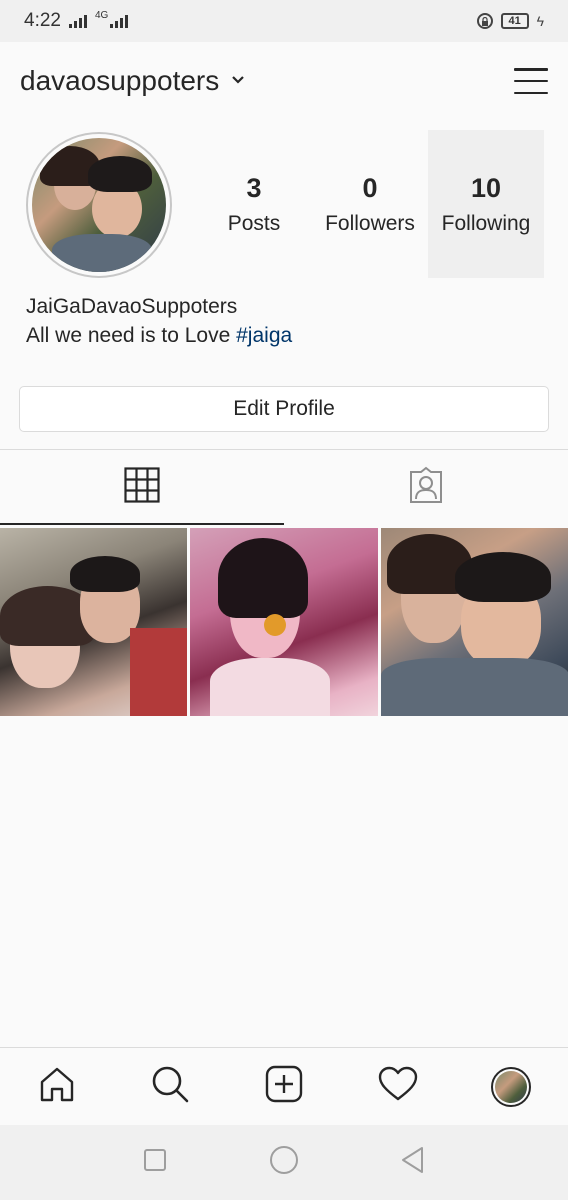 The height and width of the screenshot is (1200, 568). I want to click on nav-profile, so click(511, 1087).